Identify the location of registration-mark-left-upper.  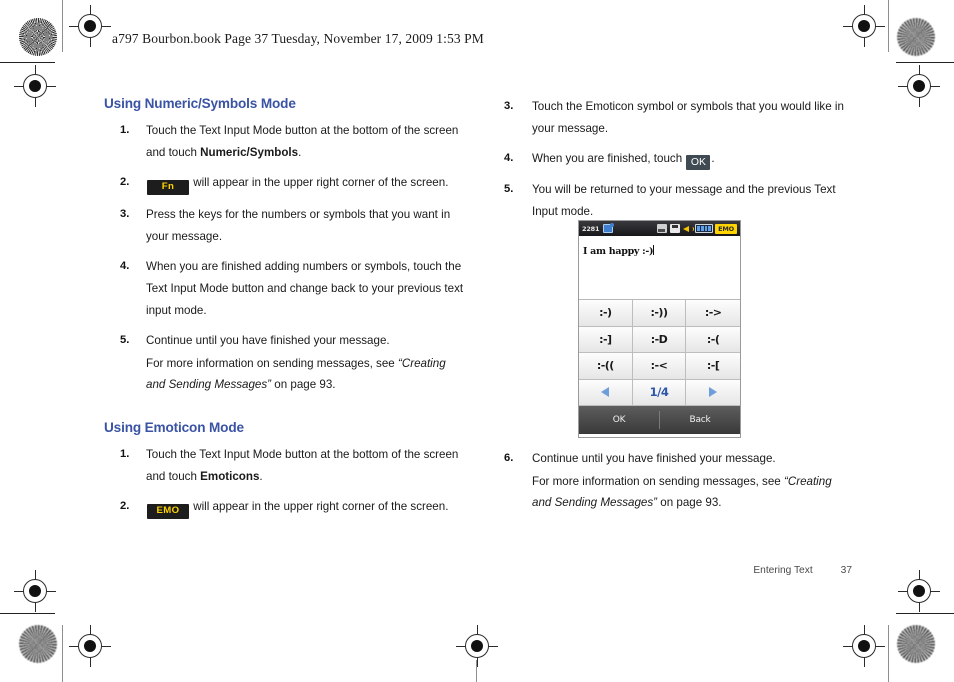
(35, 86).